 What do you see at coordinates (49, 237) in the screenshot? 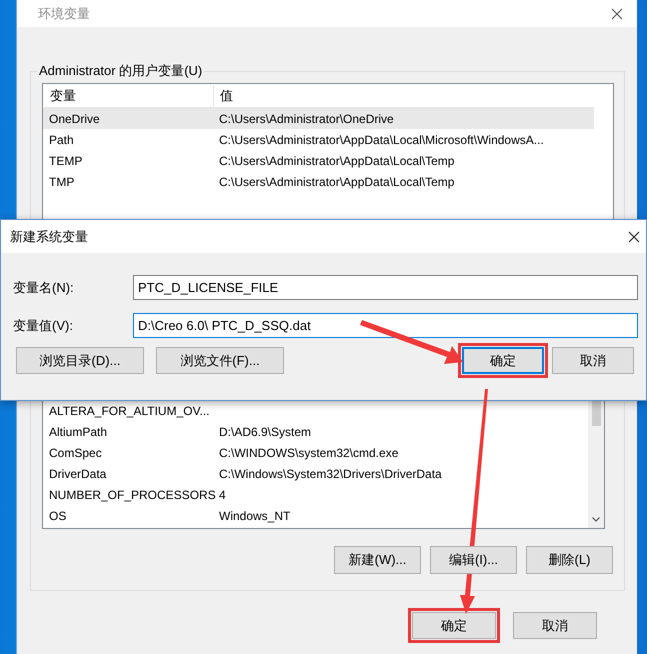
I see `dialog-title: 新建系统变量` at bounding box center [49, 237].